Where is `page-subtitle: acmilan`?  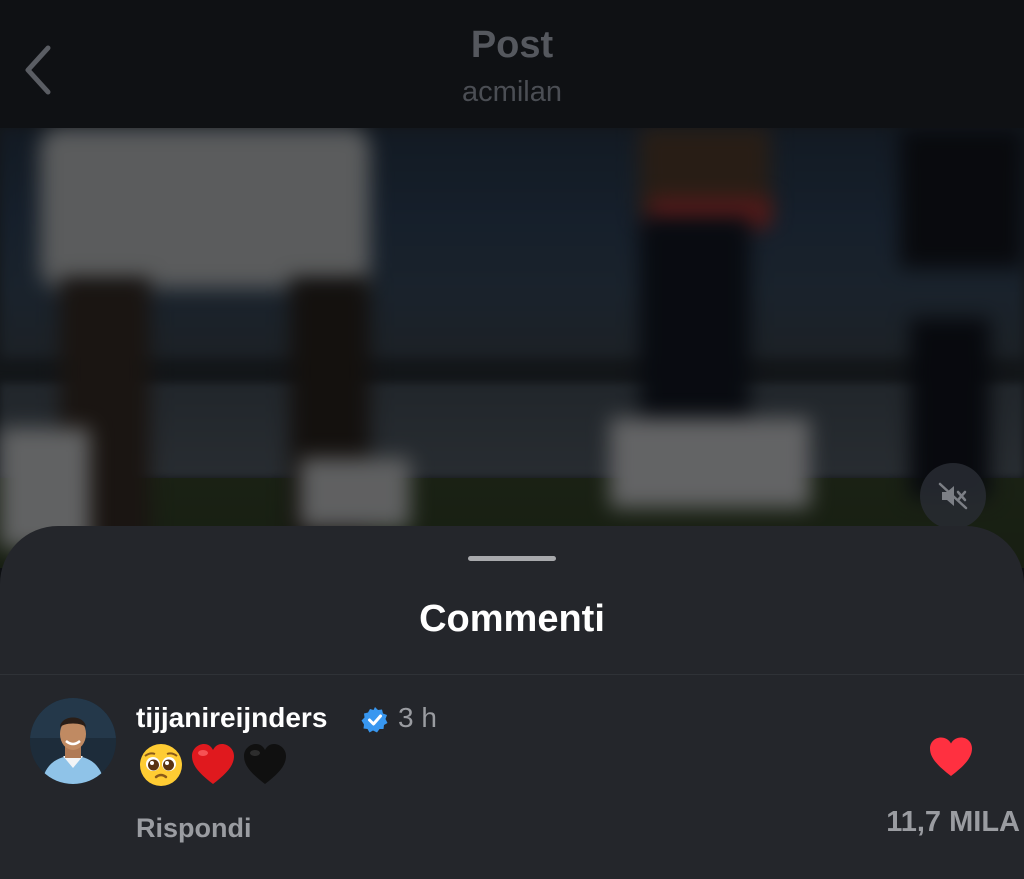 page-subtitle: acmilan is located at coordinates (512, 92).